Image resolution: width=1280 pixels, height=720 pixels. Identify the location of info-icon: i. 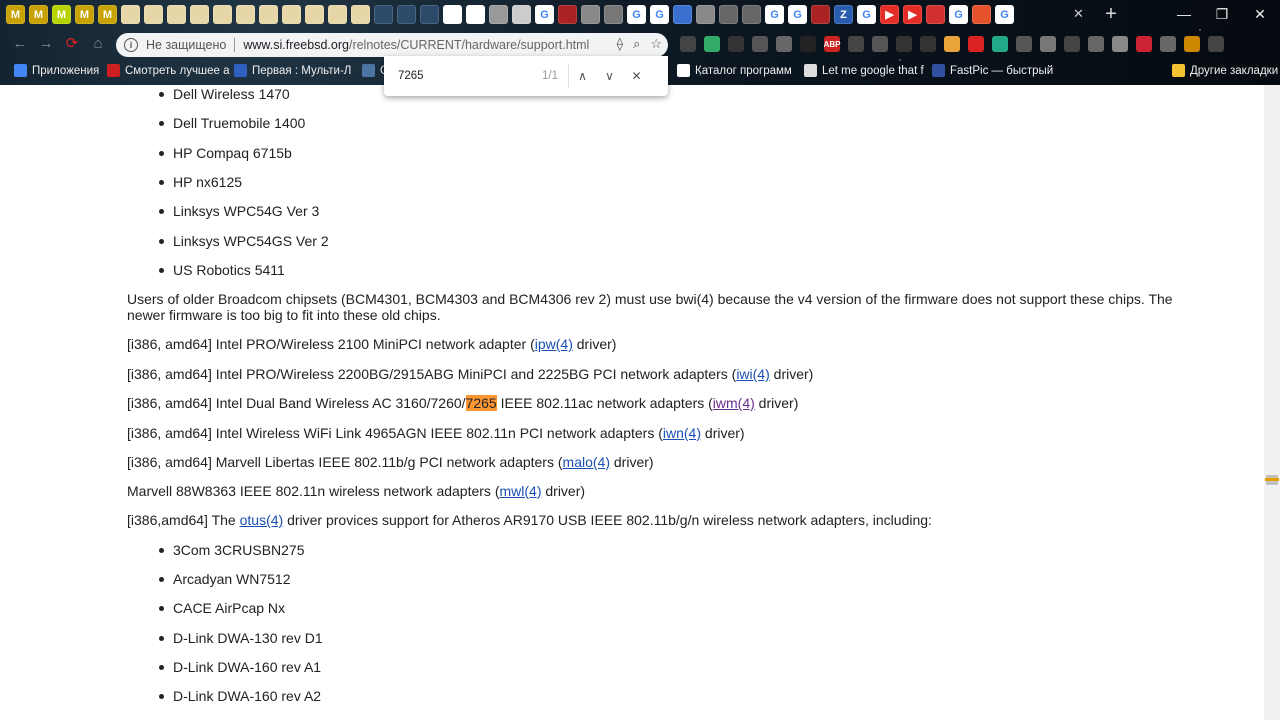
(131, 45).